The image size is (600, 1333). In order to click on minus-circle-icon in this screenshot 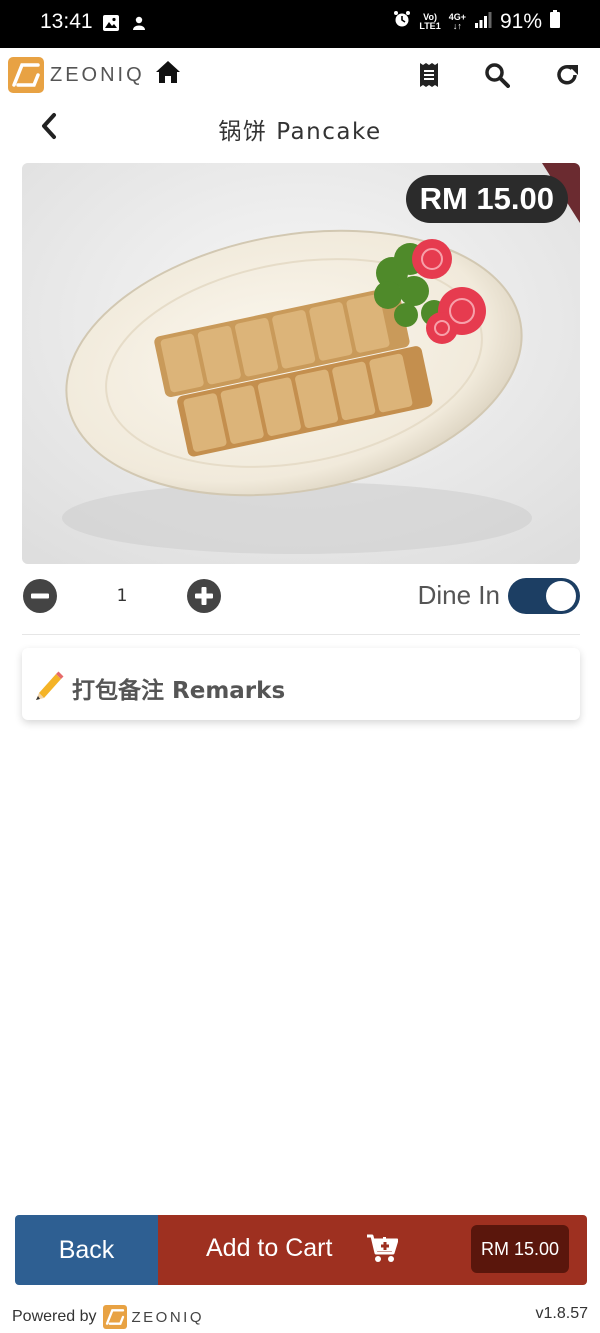, I will do `click(40, 596)`.